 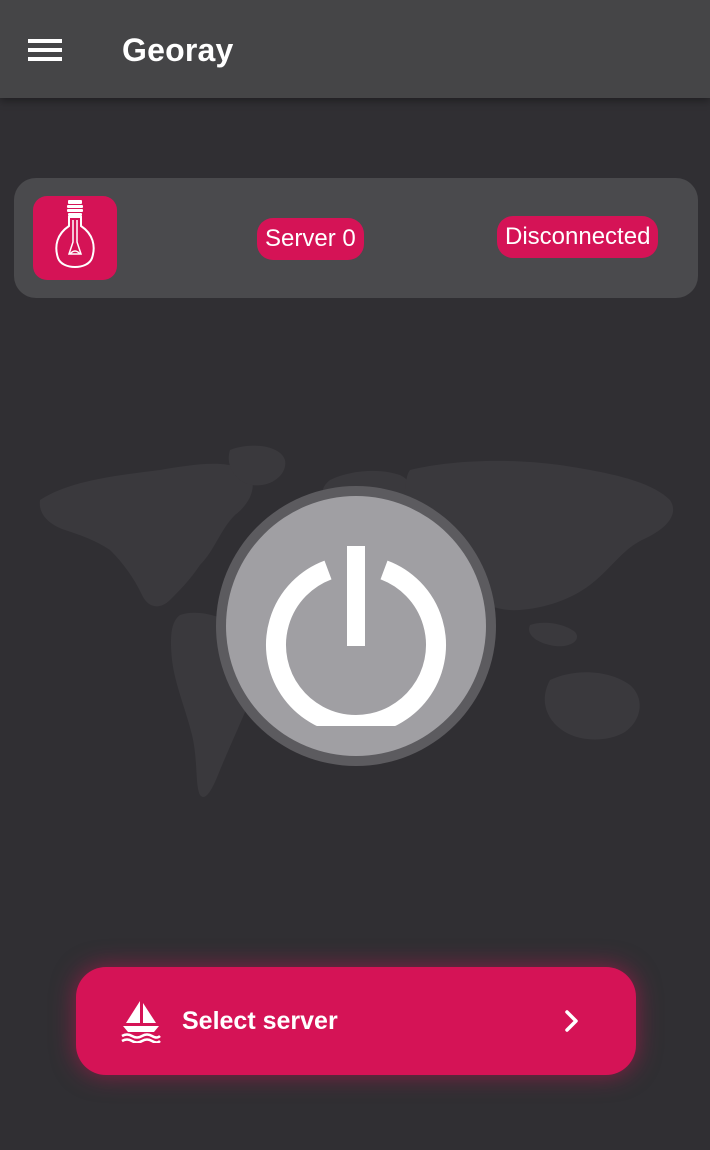 What do you see at coordinates (356, 636) in the screenshot?
I see `power-icon` at bounding box center [356, 636].